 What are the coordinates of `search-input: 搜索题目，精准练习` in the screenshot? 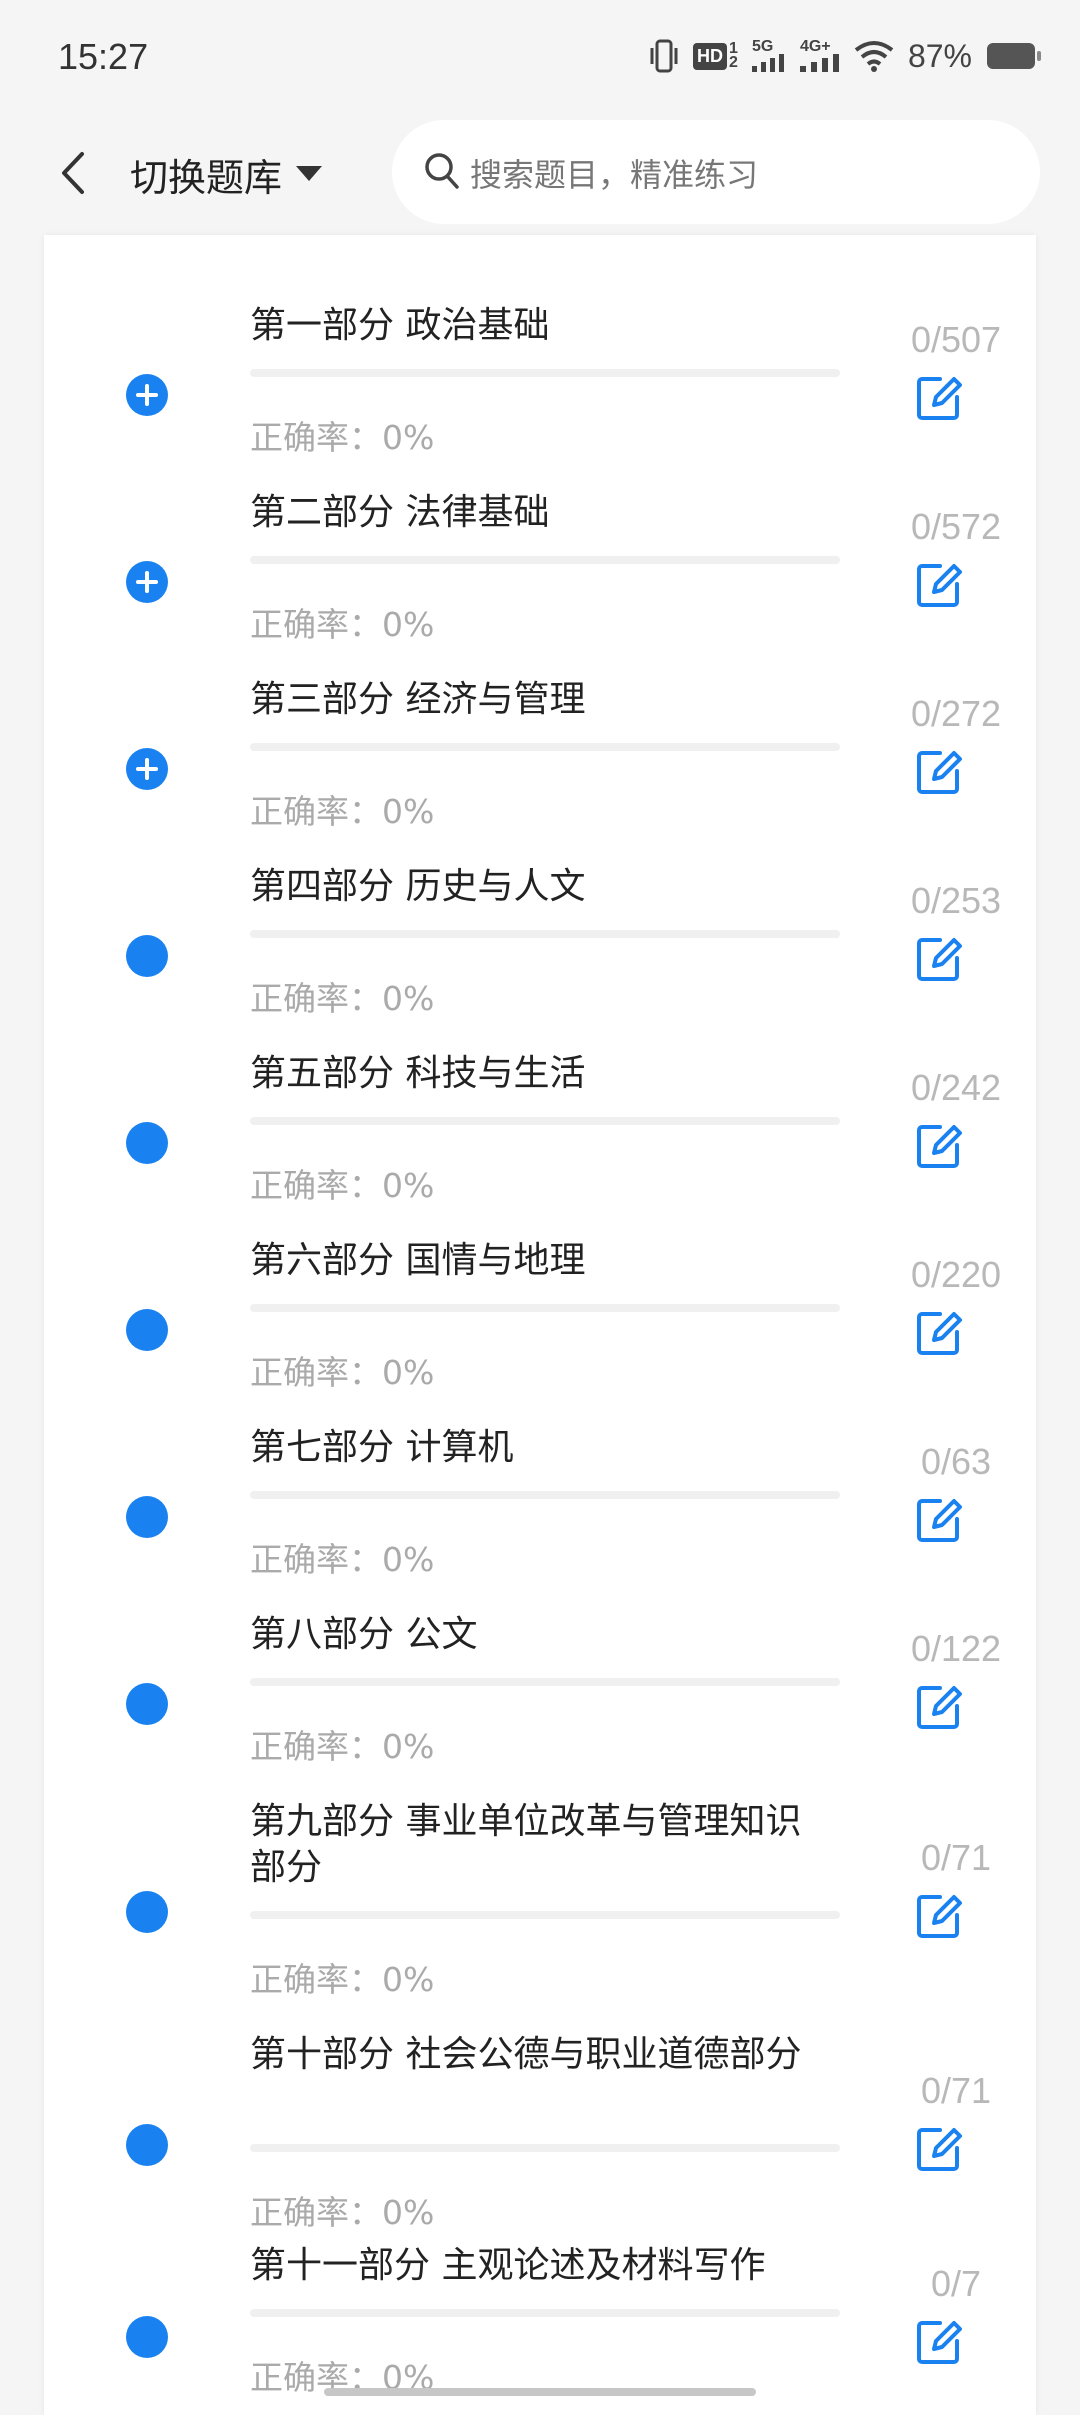 It's located at (716, 172).